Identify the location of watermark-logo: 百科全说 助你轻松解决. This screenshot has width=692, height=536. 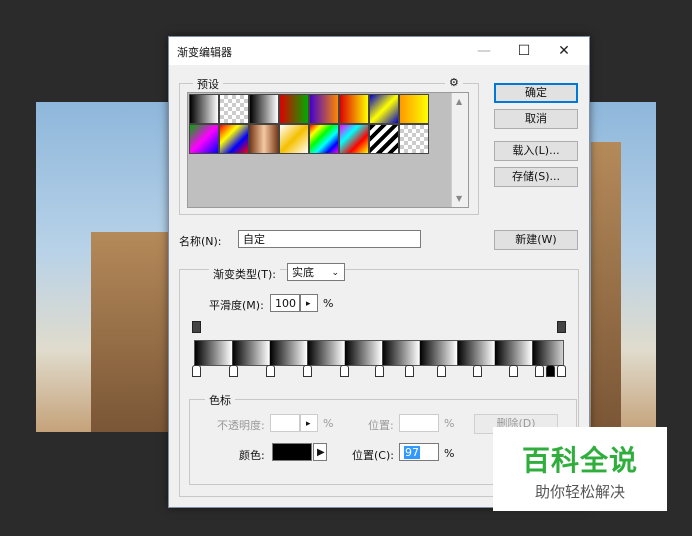
(580, 469).